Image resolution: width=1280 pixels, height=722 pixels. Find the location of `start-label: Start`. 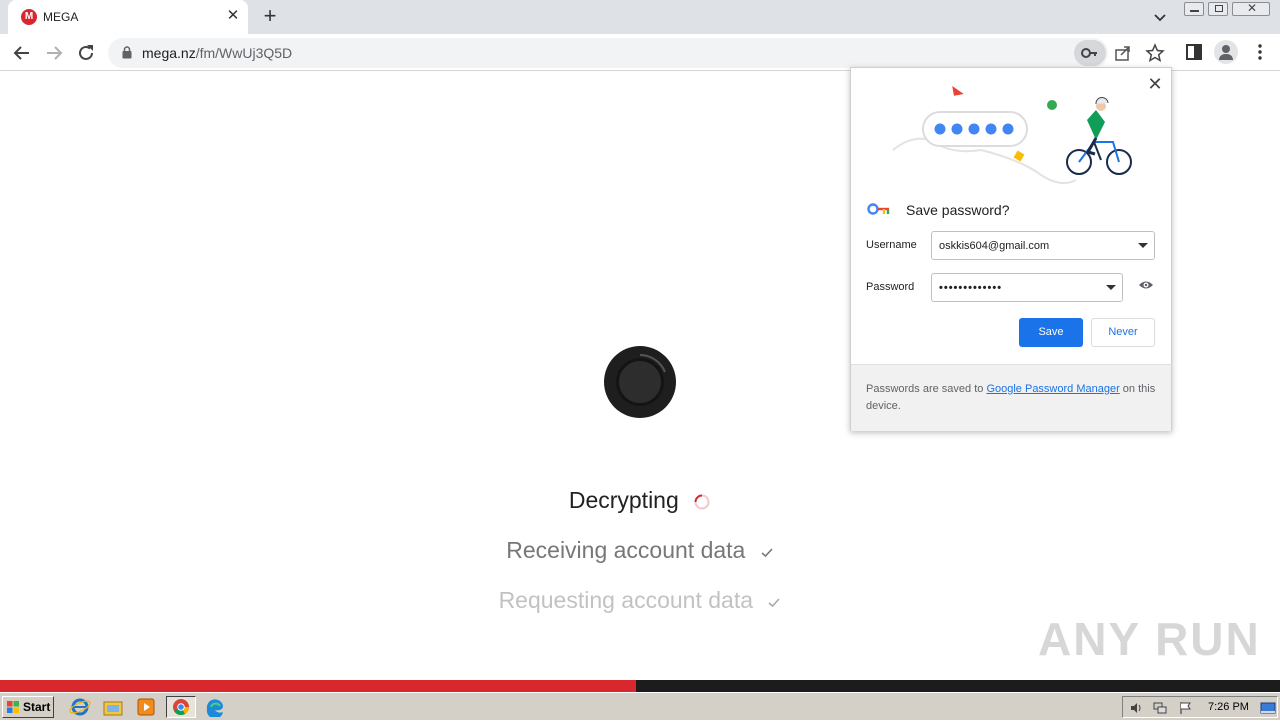

start-label: Start is located at coordinates (37, 707).